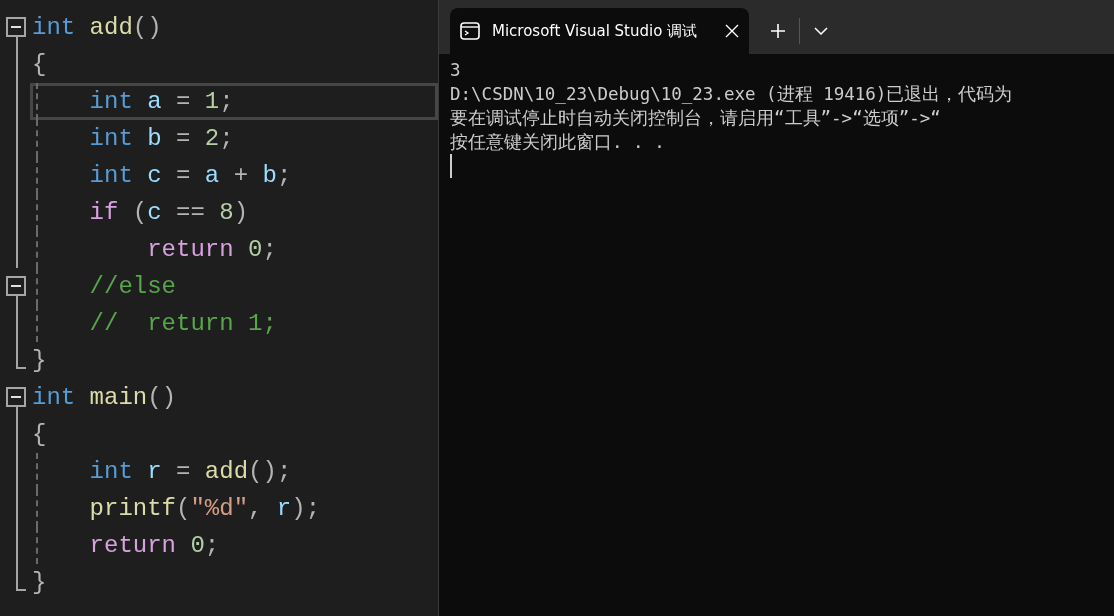 The image size is (1114, 616). Describe the element at coordinates (732, 31) in the screenshot. I see `close-icon` at that location.